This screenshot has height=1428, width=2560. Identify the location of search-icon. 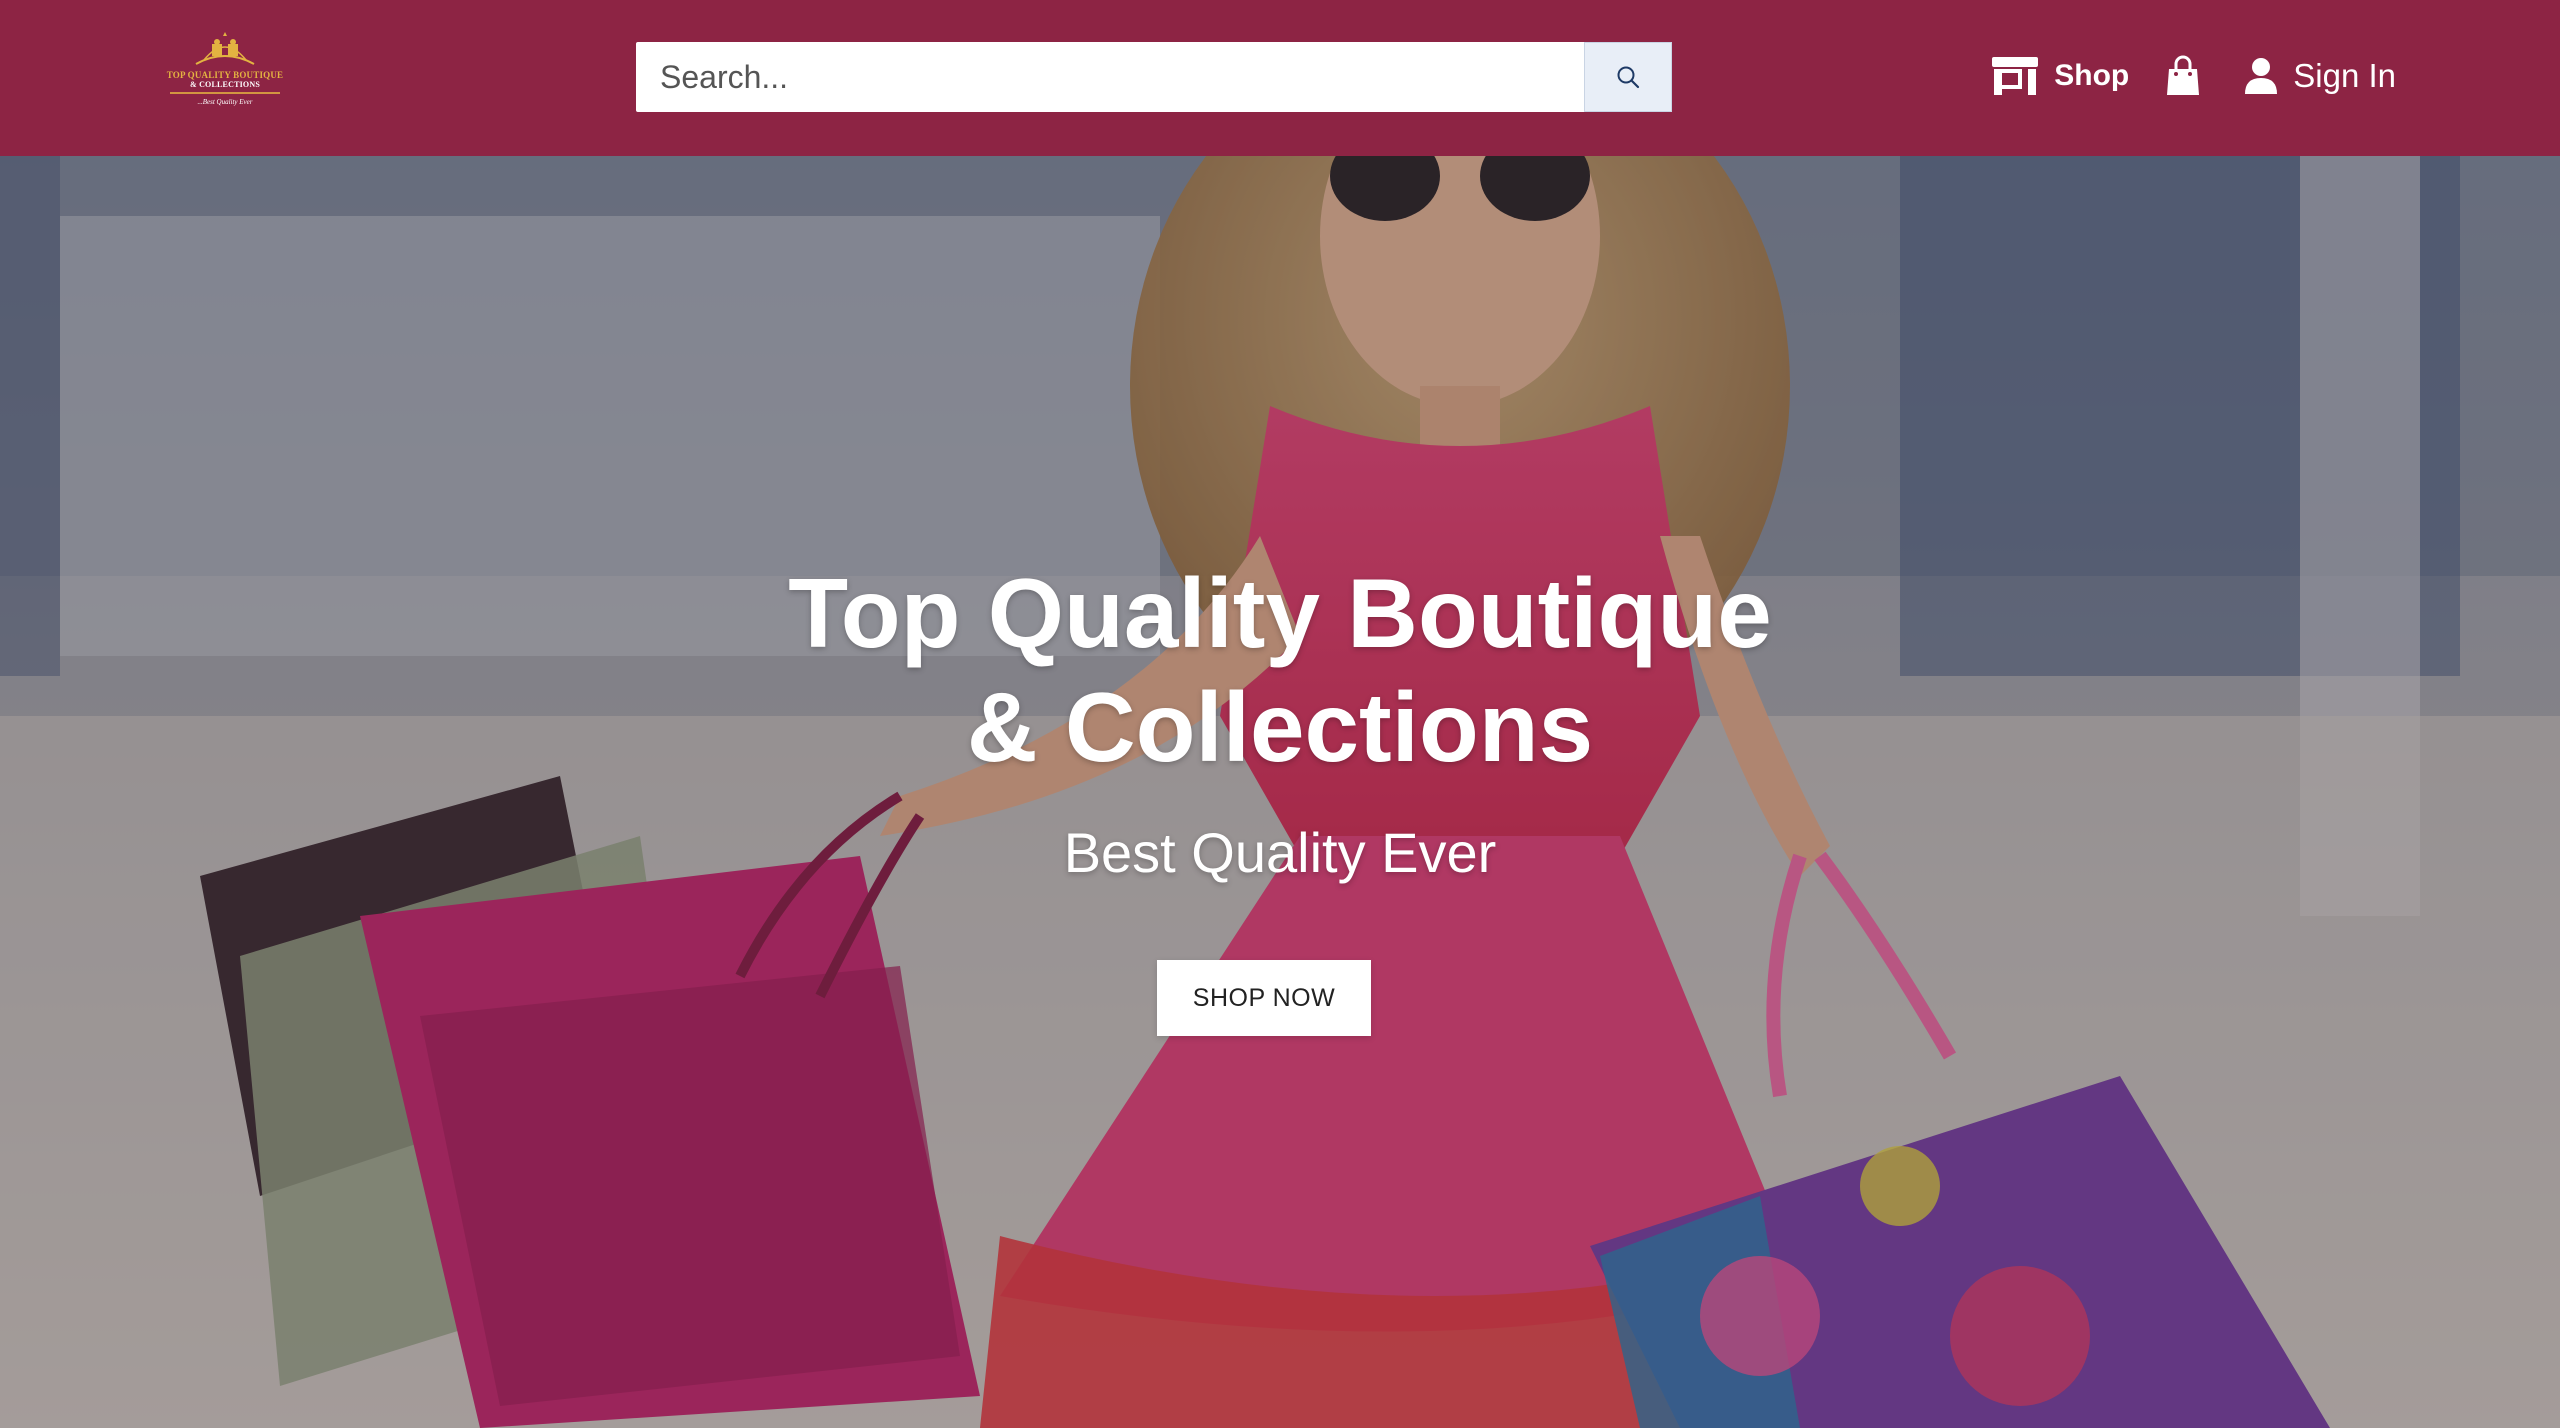
(1628, 77).